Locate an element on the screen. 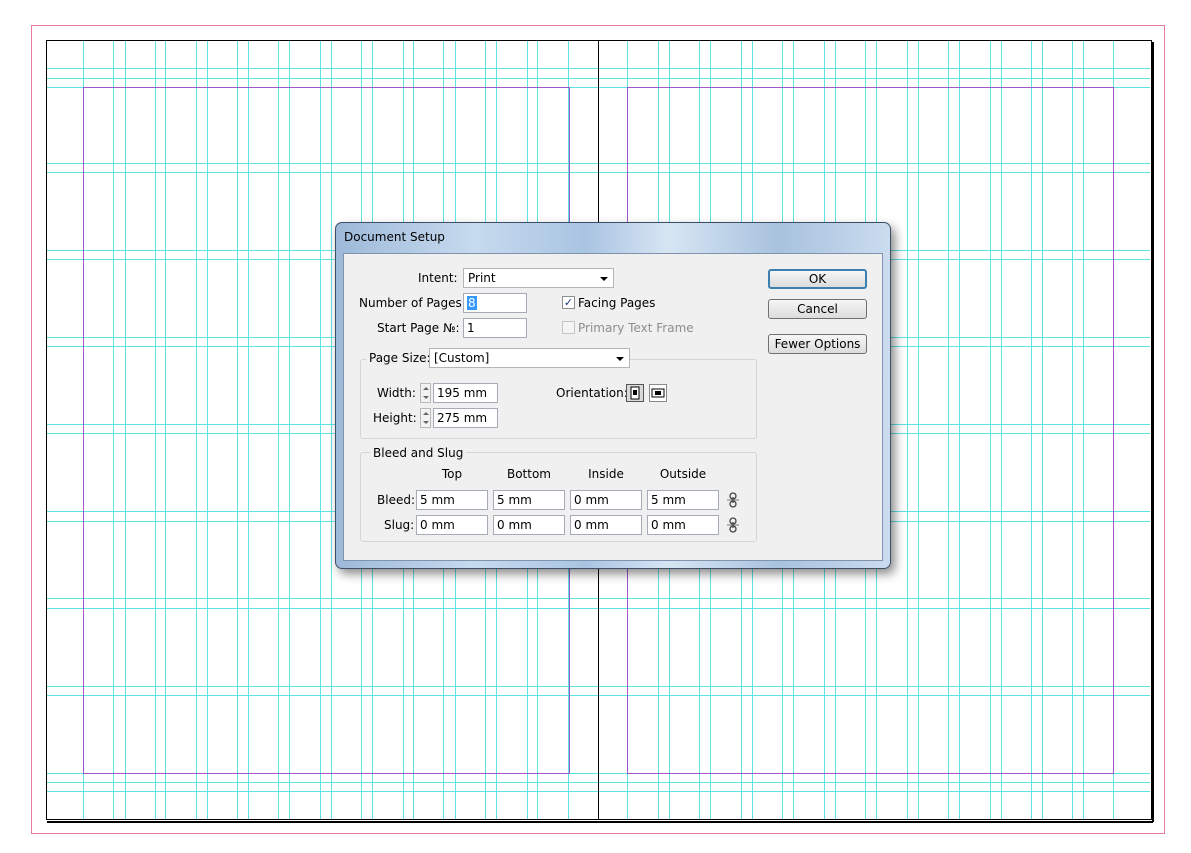 The width and height of the screenshot is (1191, 853). landscape-orientation-button is located at coordinates (658, 393).